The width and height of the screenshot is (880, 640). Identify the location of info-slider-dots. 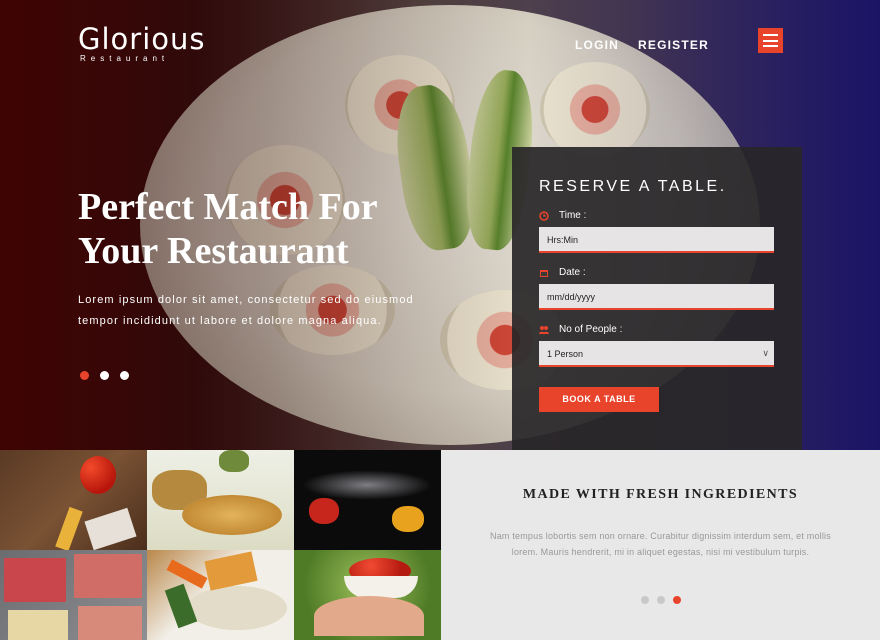
(660, 600).